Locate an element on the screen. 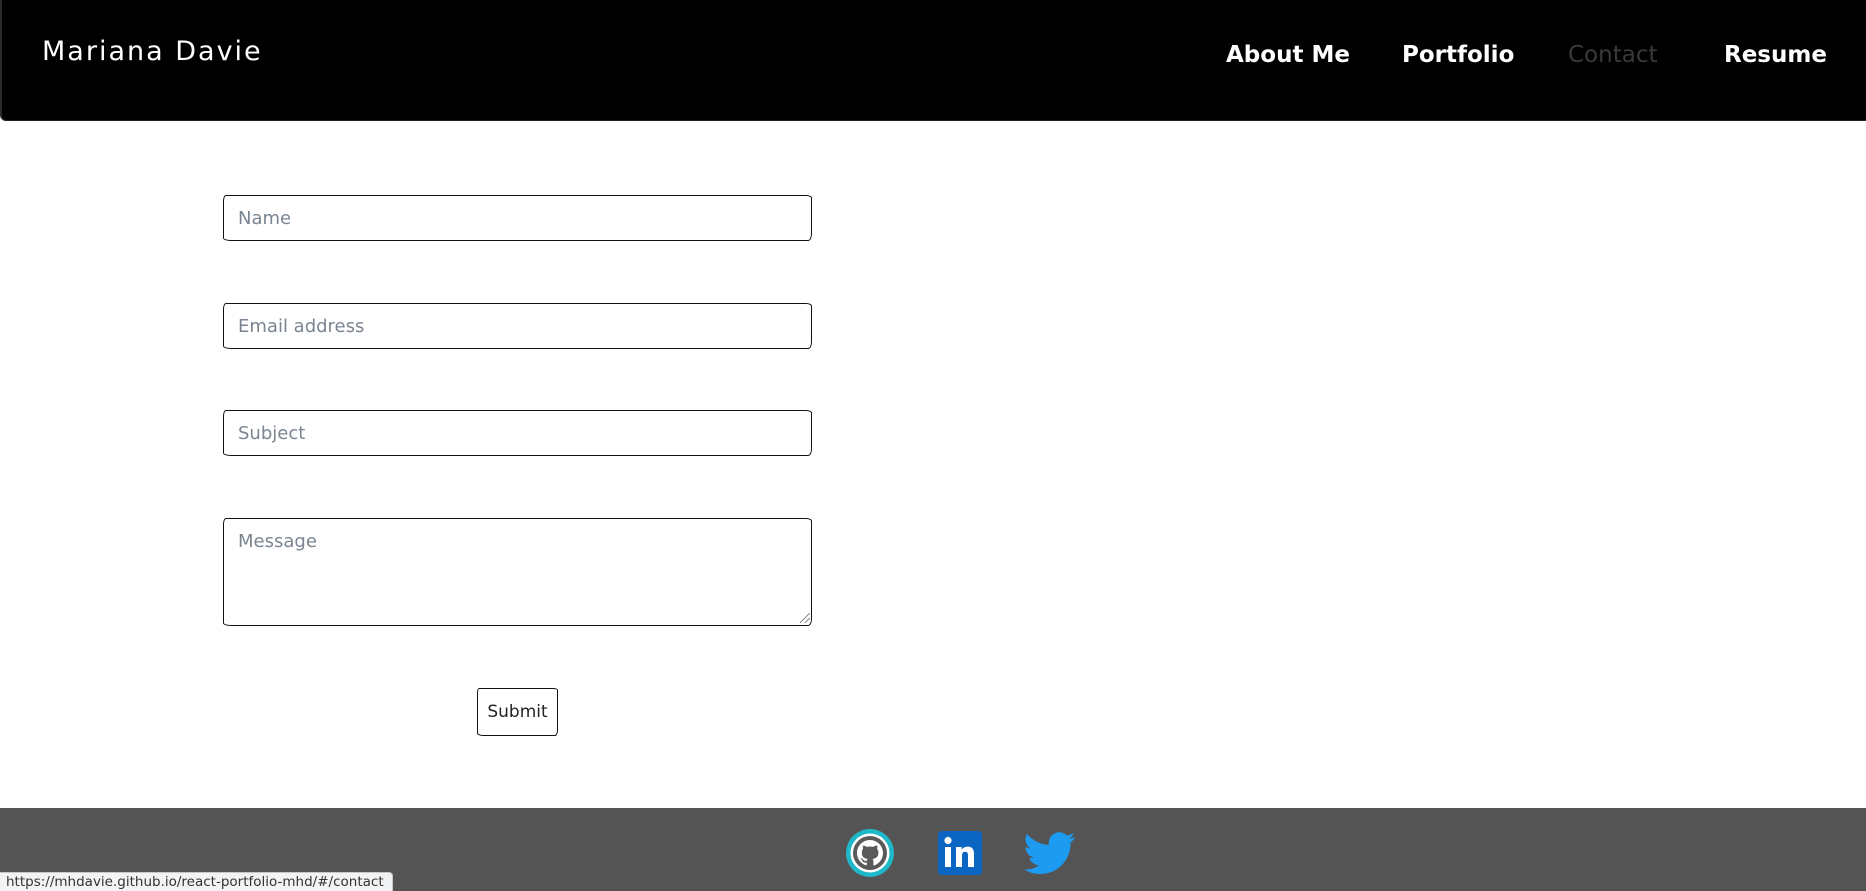 This screenshot has width=1866, height=891. linkedin-icon is located at coordinates (960, 853).